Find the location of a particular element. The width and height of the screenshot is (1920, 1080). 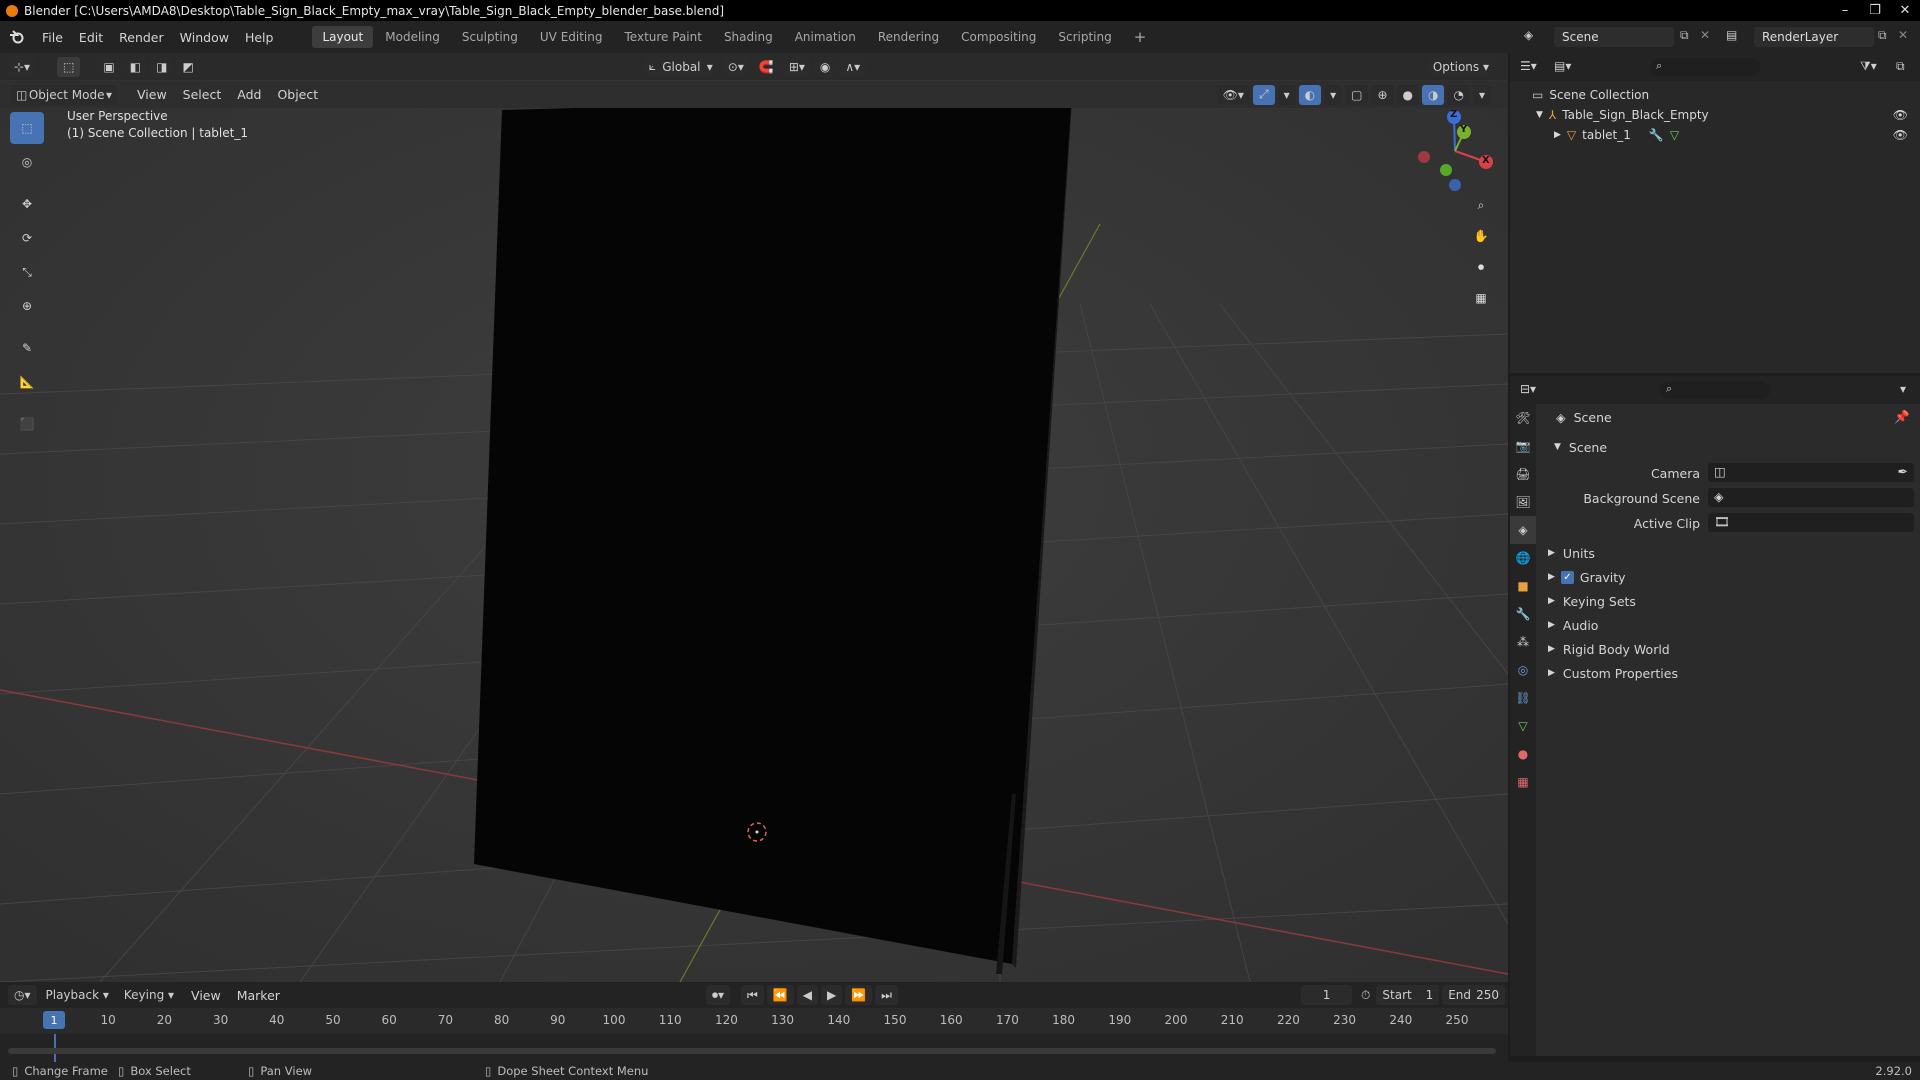

data-tab-icon: ▽ is located at coordinates (1523, 726).